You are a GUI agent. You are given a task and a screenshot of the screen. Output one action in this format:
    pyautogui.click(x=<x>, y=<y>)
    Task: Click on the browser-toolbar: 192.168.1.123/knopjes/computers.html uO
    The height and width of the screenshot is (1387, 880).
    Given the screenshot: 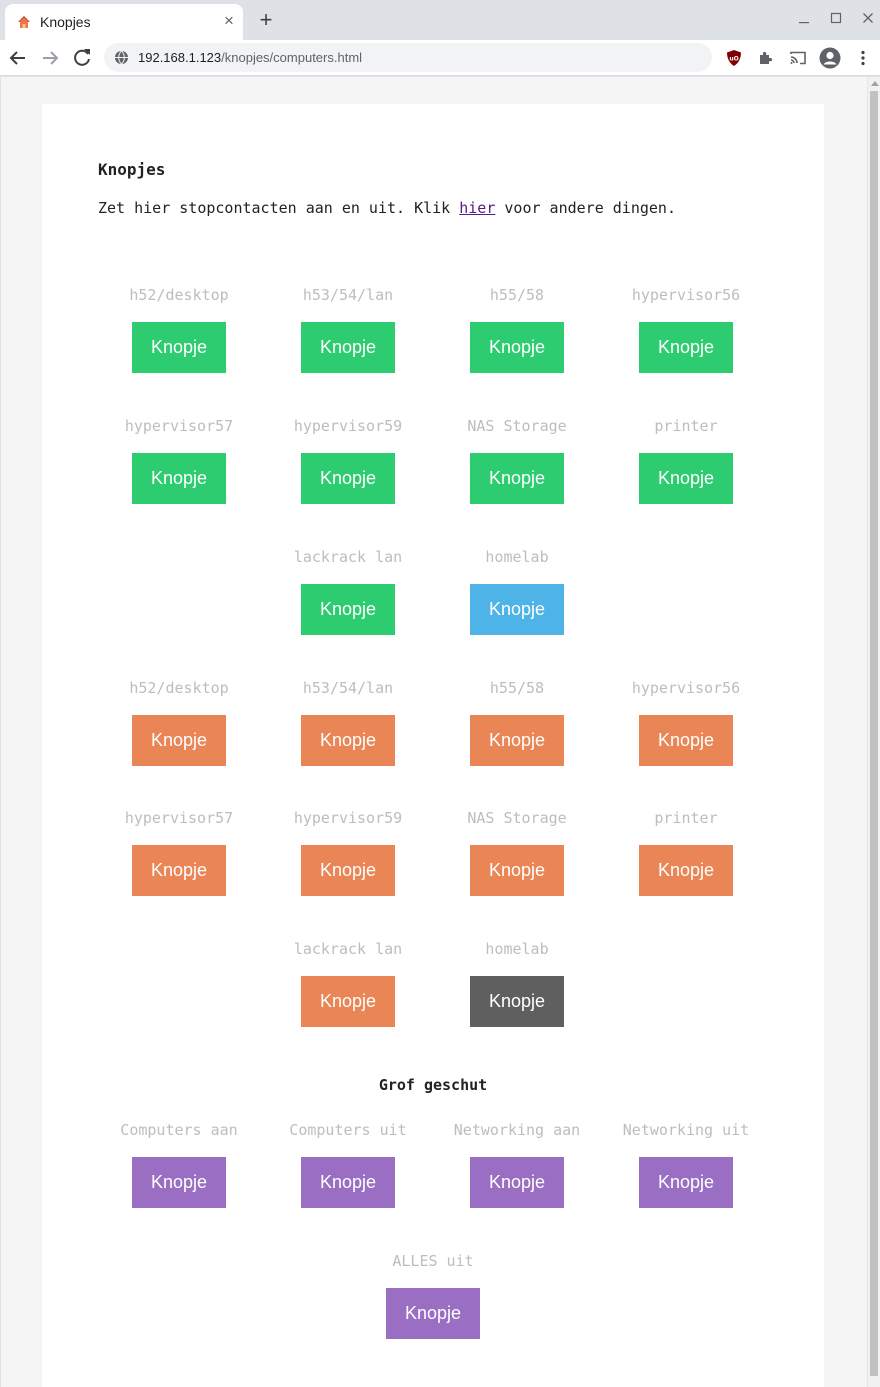 What is the action you would take?
    pyautogui.click(x=440, y=58)
    